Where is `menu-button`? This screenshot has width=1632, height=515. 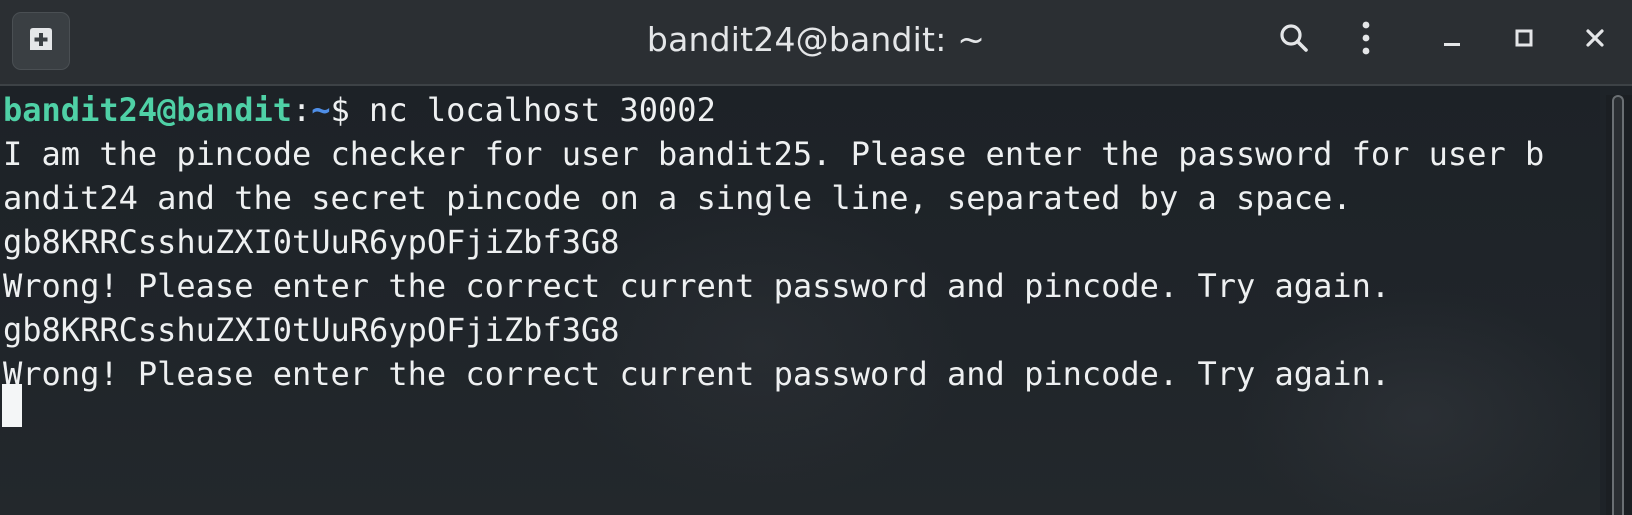
menu-button is located at coordinates (1366, 40).